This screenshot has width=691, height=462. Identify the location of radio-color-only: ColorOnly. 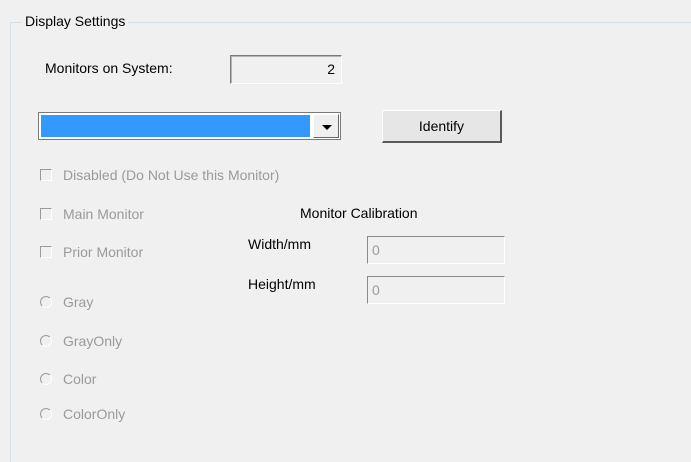
(82, 414).